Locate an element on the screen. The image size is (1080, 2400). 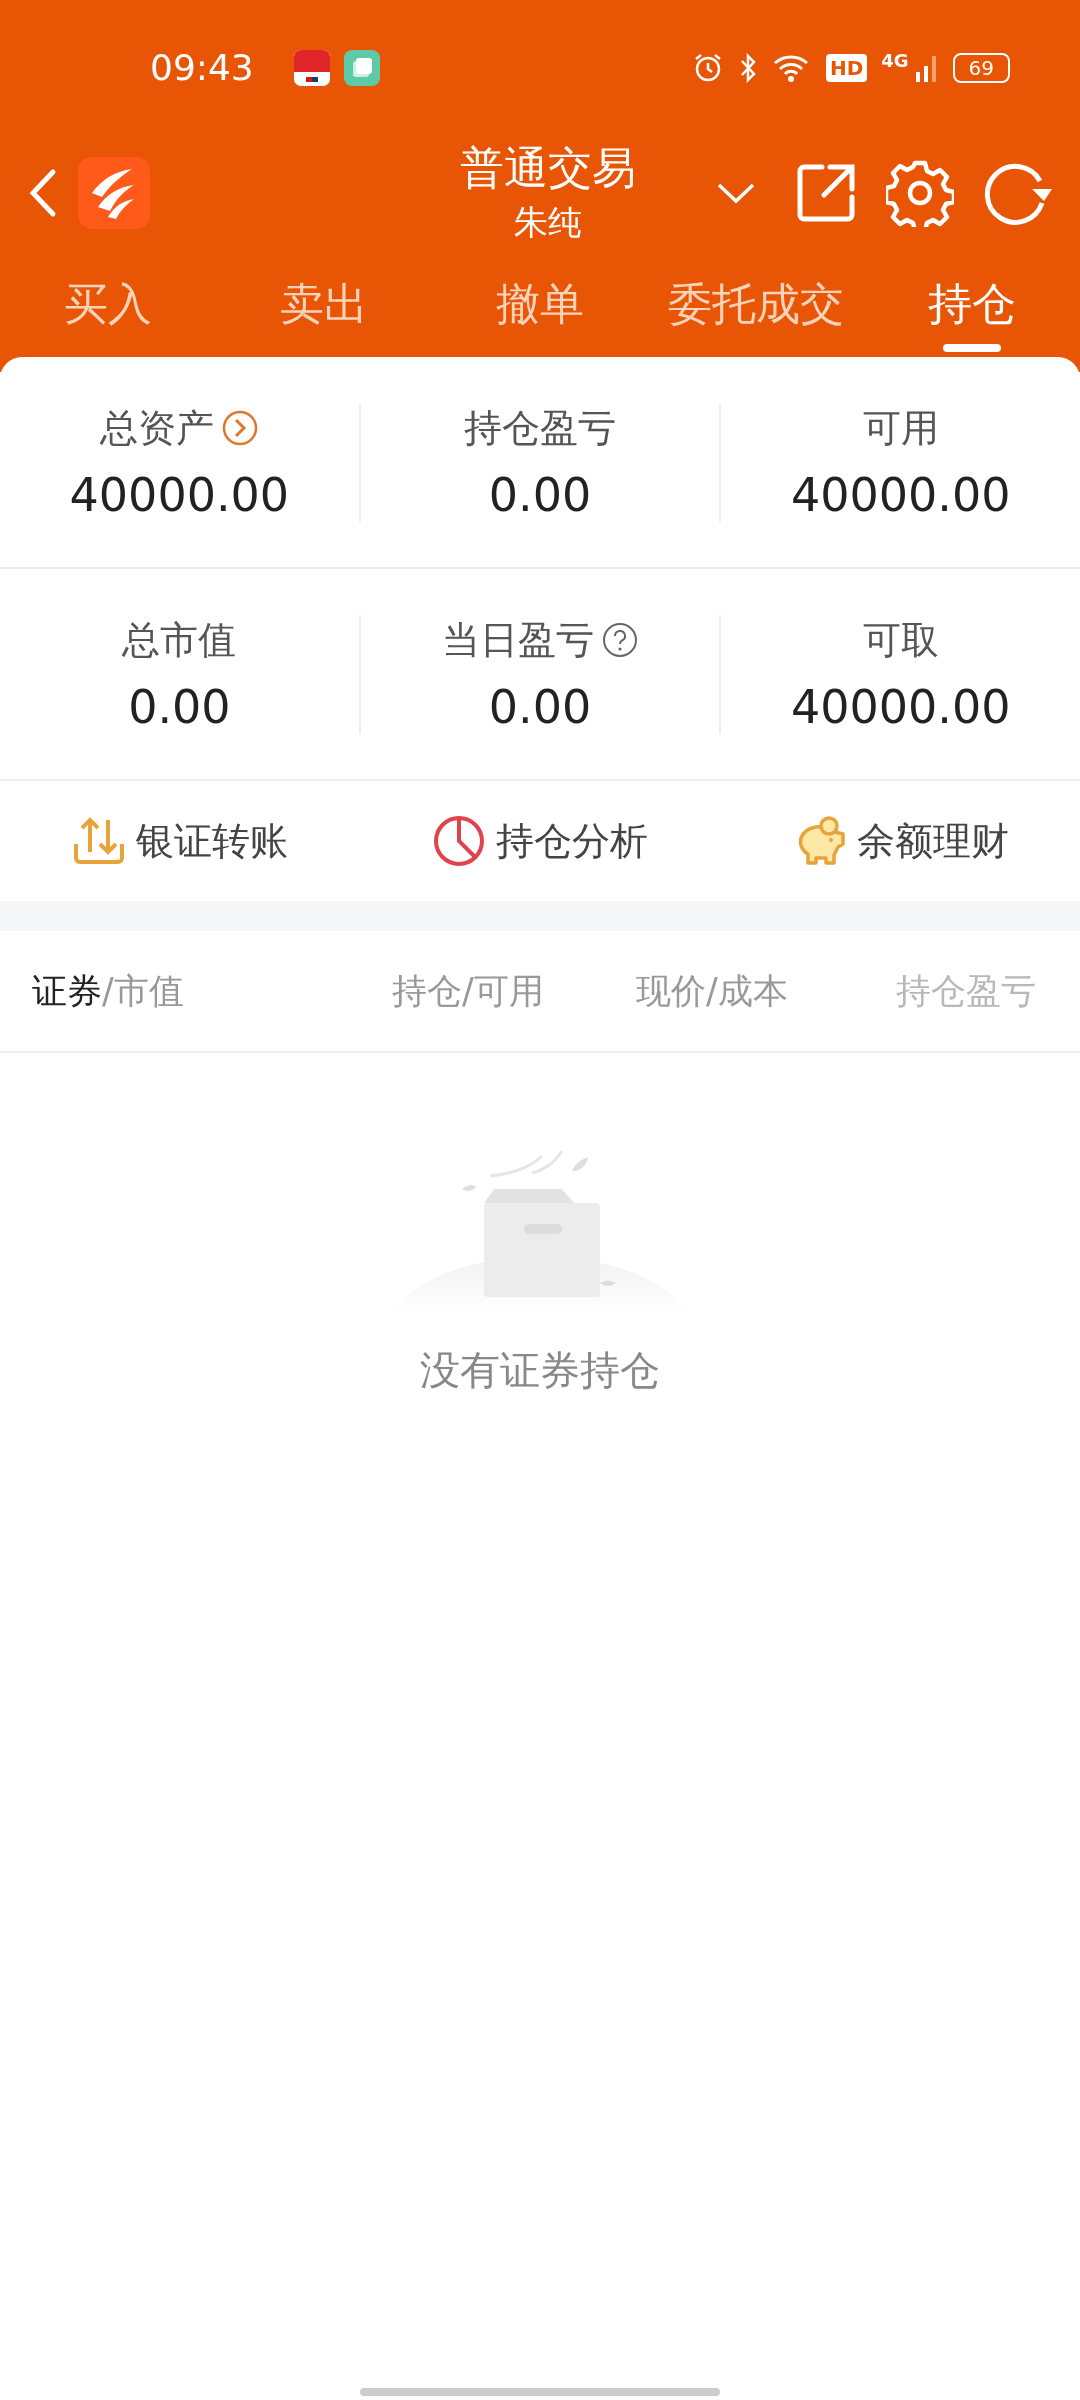
summary-label: 可用 is located at coordinates (900, 428).